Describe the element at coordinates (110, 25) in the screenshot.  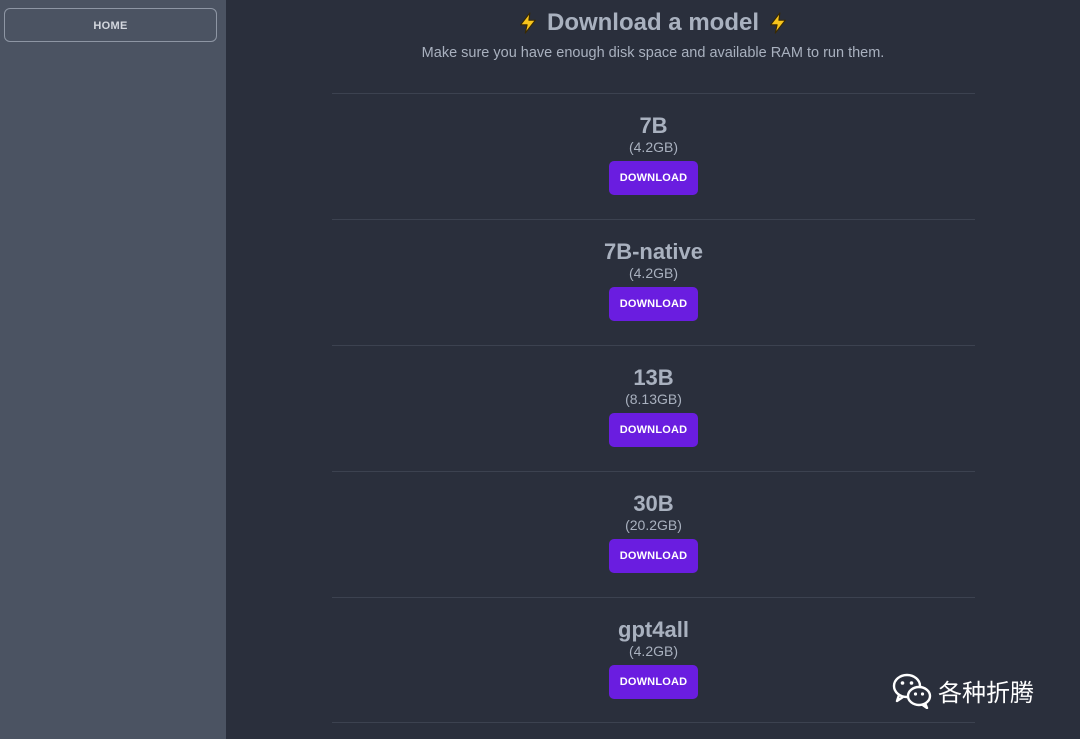
I see `home-button: HOME` at that location.